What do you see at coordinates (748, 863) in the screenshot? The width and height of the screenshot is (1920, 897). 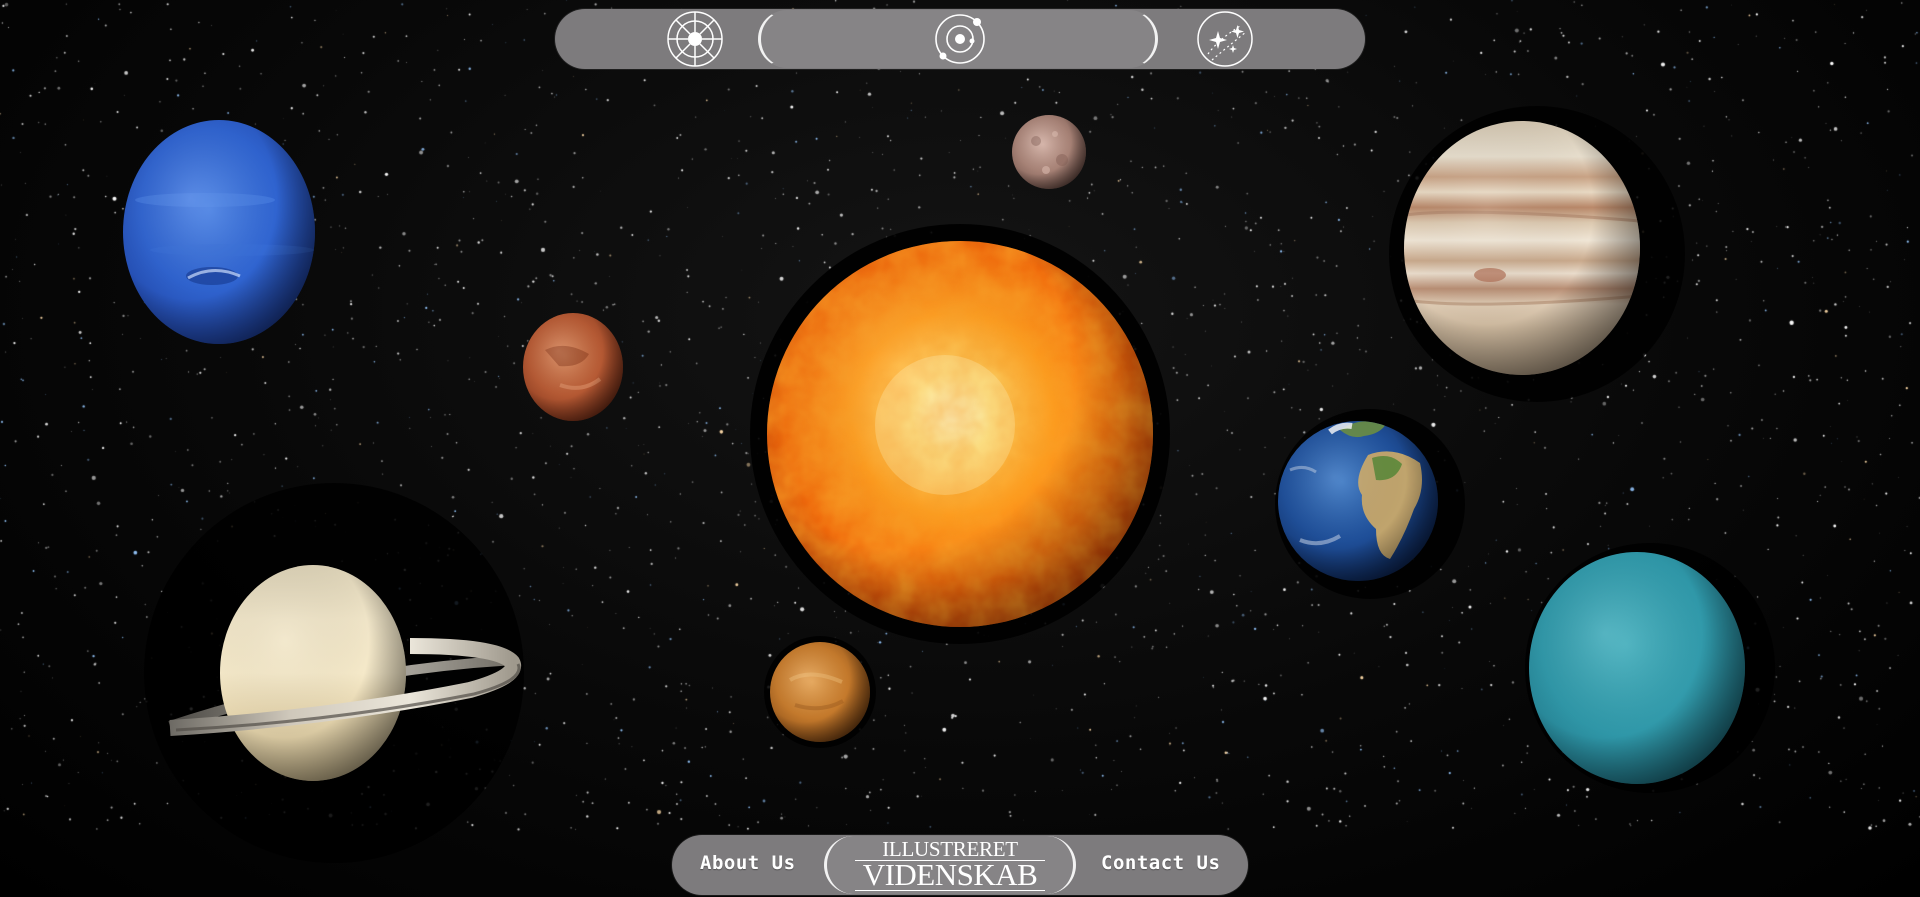 I see `about-us-link: About Us` at bounding box center [748, 863].